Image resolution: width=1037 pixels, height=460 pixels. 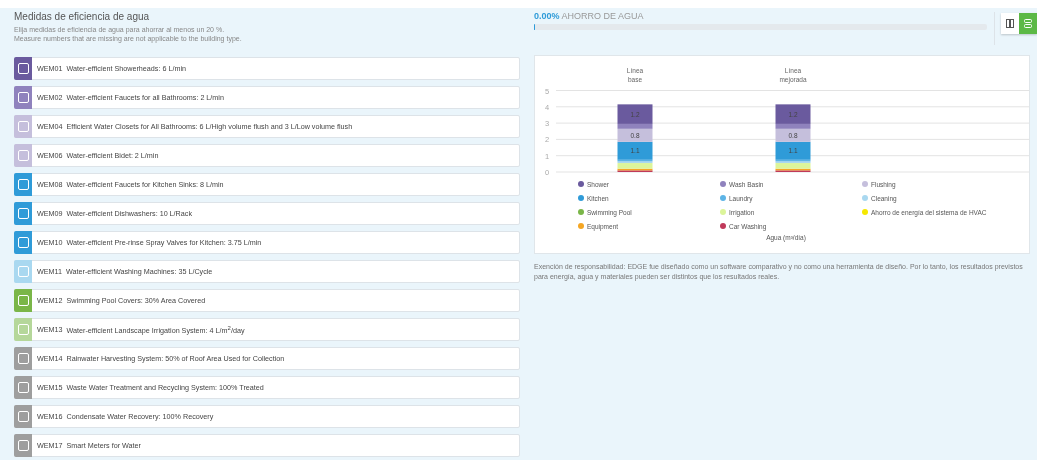 I want to click on savings-label: 0.00% AHORRO DE AGUA, so click(x=589, y=16).